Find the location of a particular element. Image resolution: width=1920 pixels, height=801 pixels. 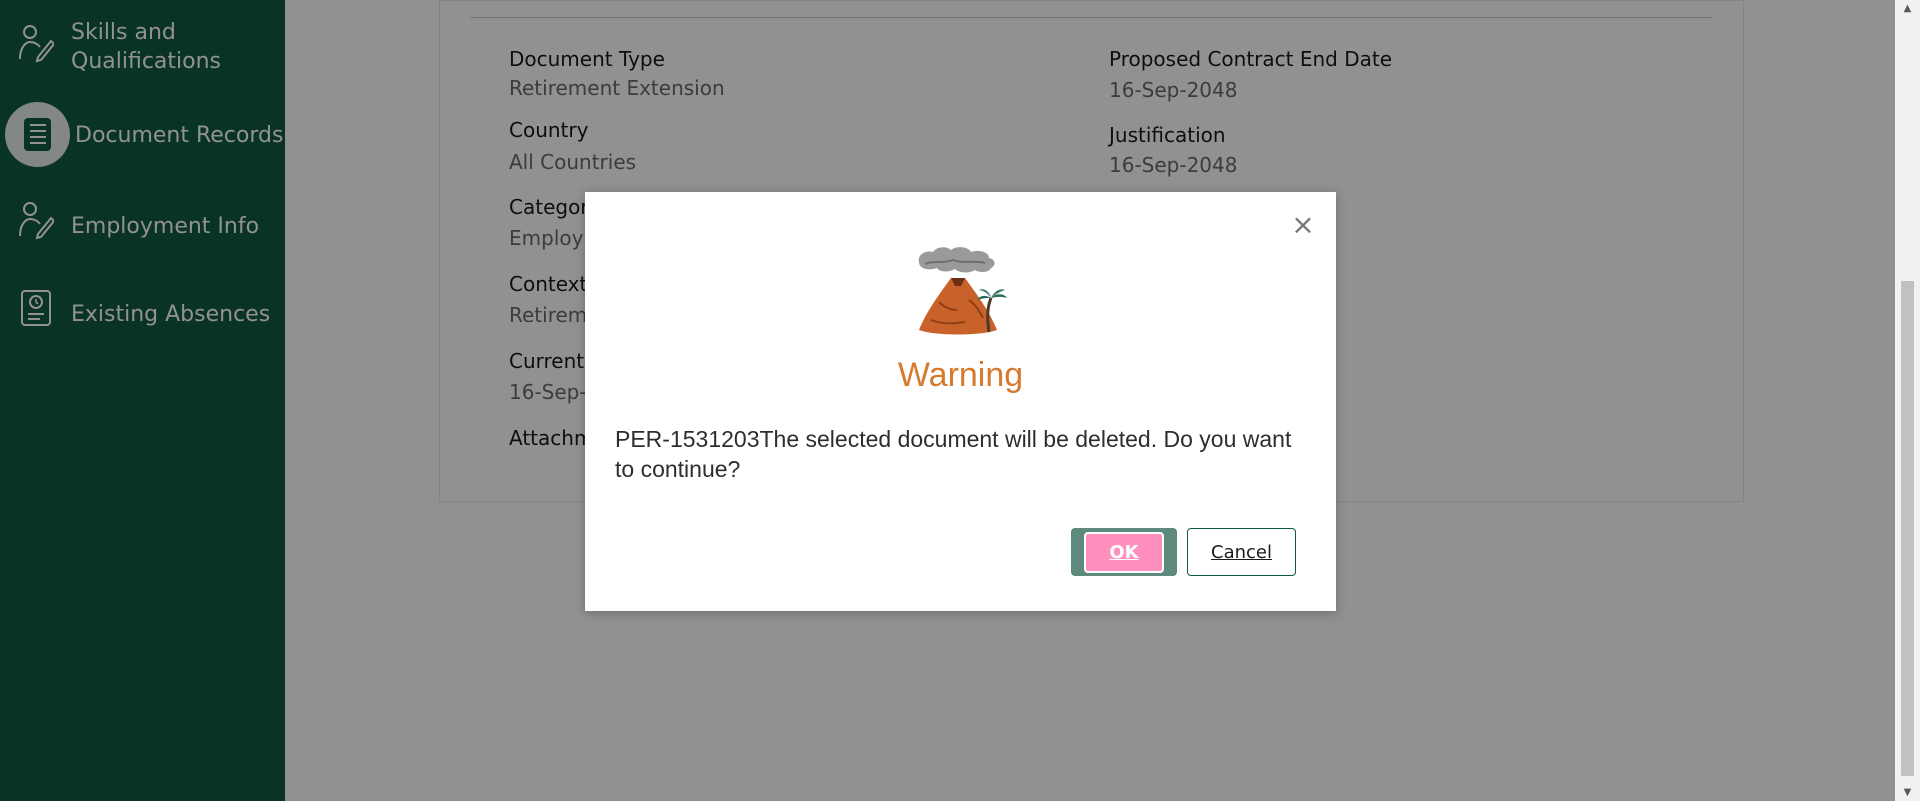

vertical-scrollbar: ▲ ▼ is located at coordinates (1907, 400).